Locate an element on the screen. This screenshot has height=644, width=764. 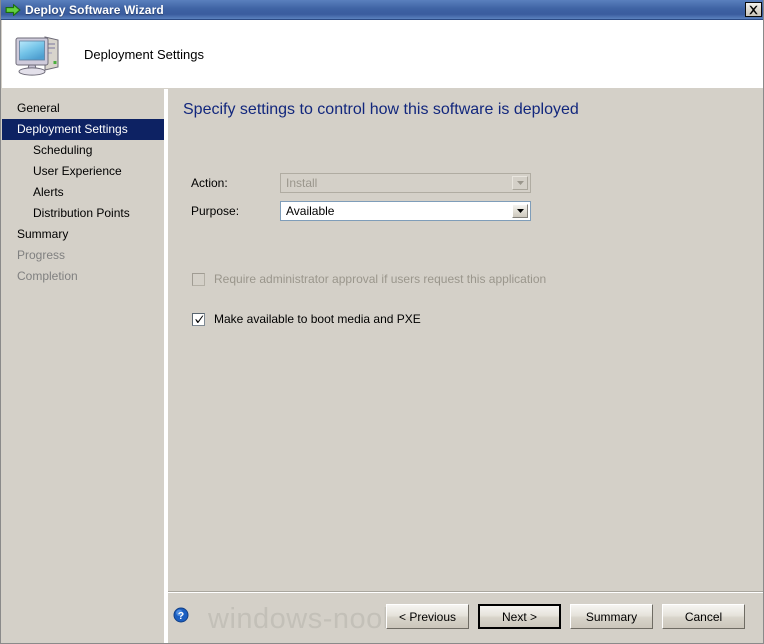
checkmark-icon is located at coordinates (199, 319).